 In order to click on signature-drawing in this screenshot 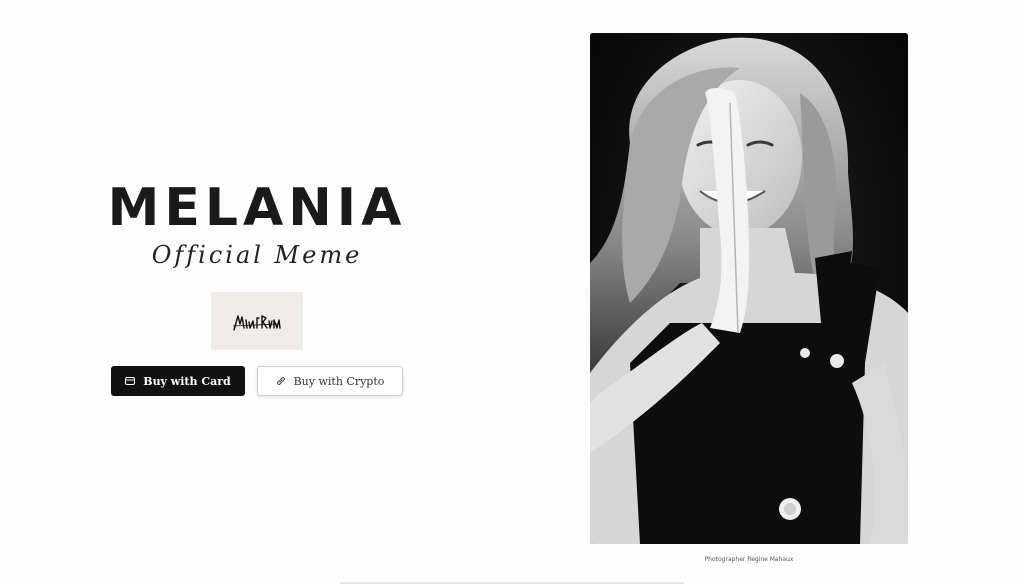, I will do `click(256, 323)`.